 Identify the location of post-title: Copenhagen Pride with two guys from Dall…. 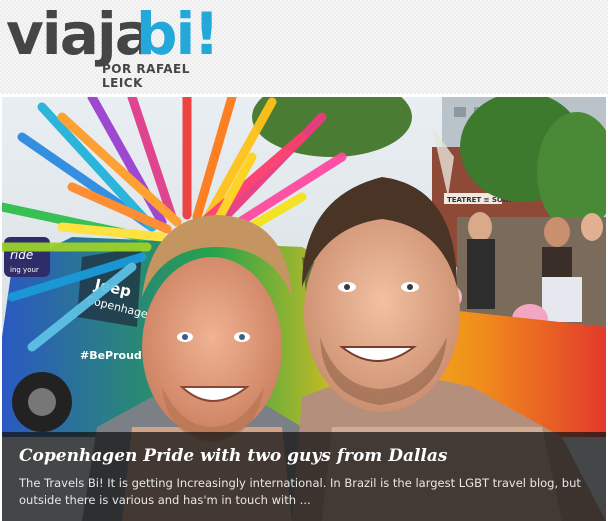
(233, 456).